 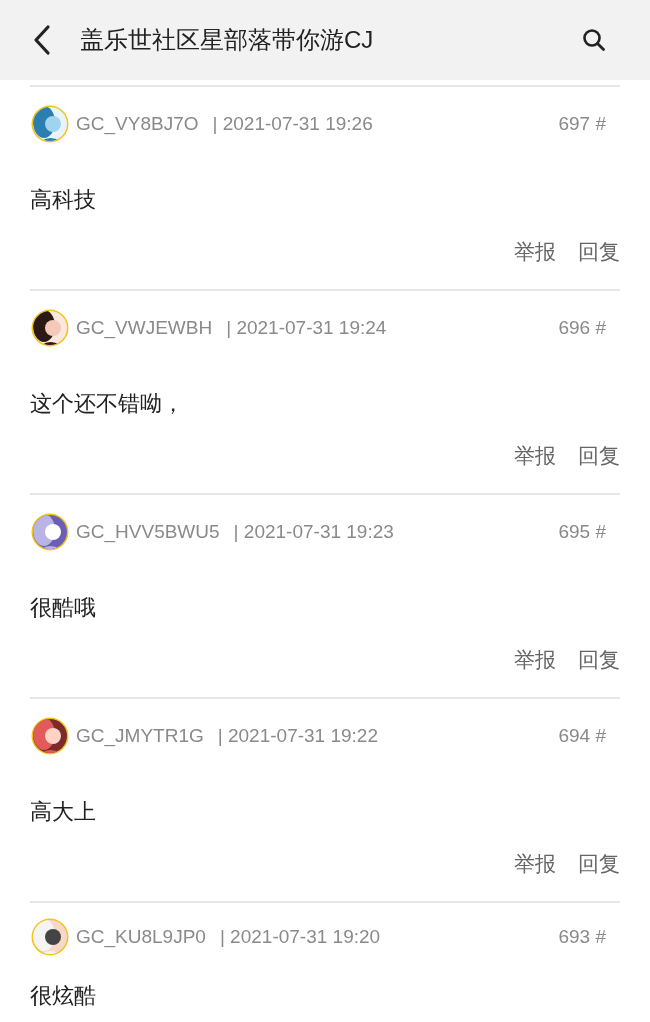 What do you see at coordinates (42, 40) in the screenshot?
I see `back-icon` at bounding box center [42, 40].